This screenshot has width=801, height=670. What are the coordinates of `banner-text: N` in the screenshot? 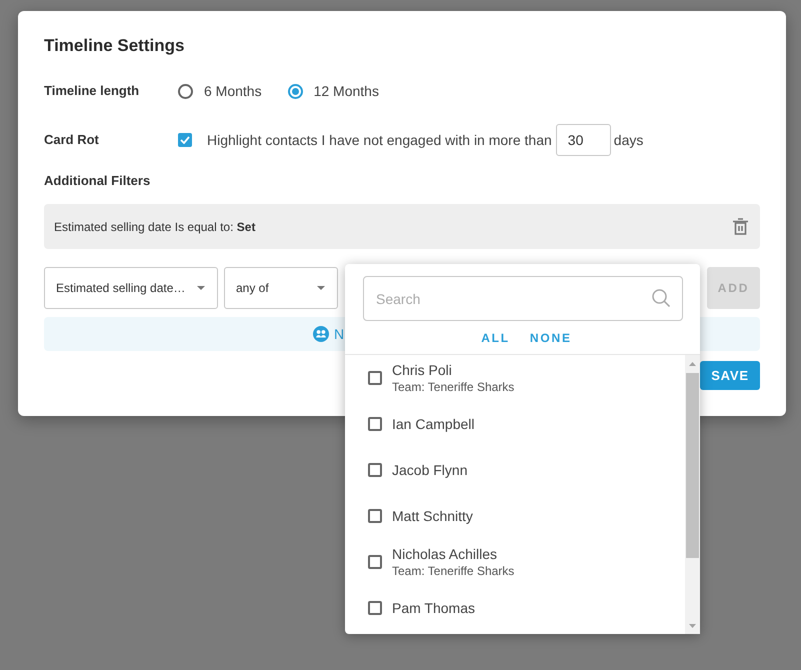 It's located at (339, 334).